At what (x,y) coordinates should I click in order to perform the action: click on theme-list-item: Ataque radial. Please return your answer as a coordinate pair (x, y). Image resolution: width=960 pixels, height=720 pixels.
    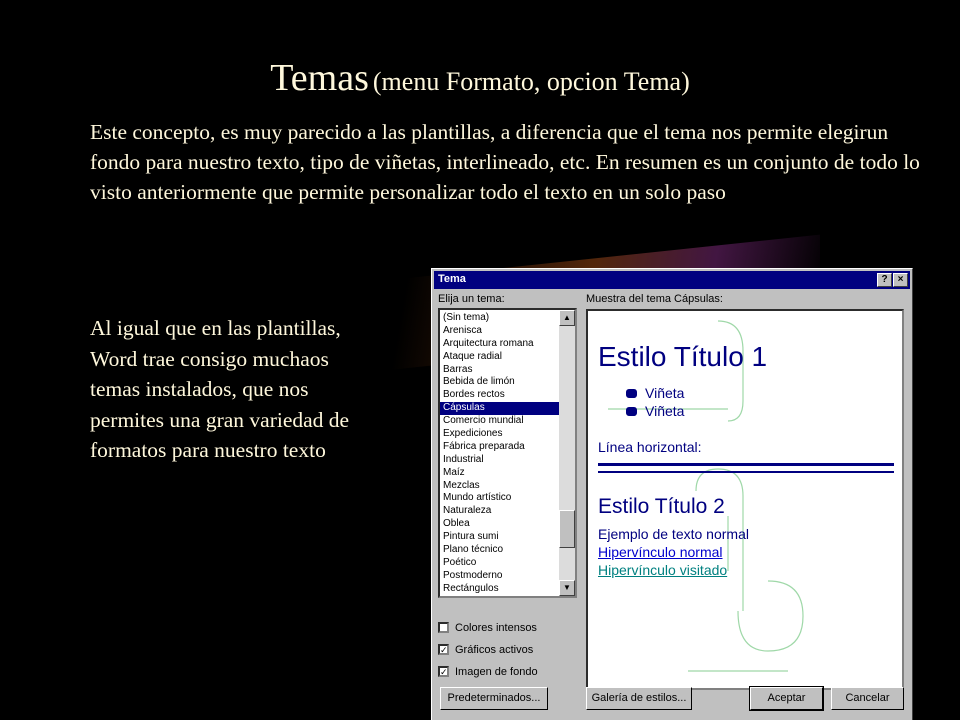
    Looking at the image, I should click on (500, 357).